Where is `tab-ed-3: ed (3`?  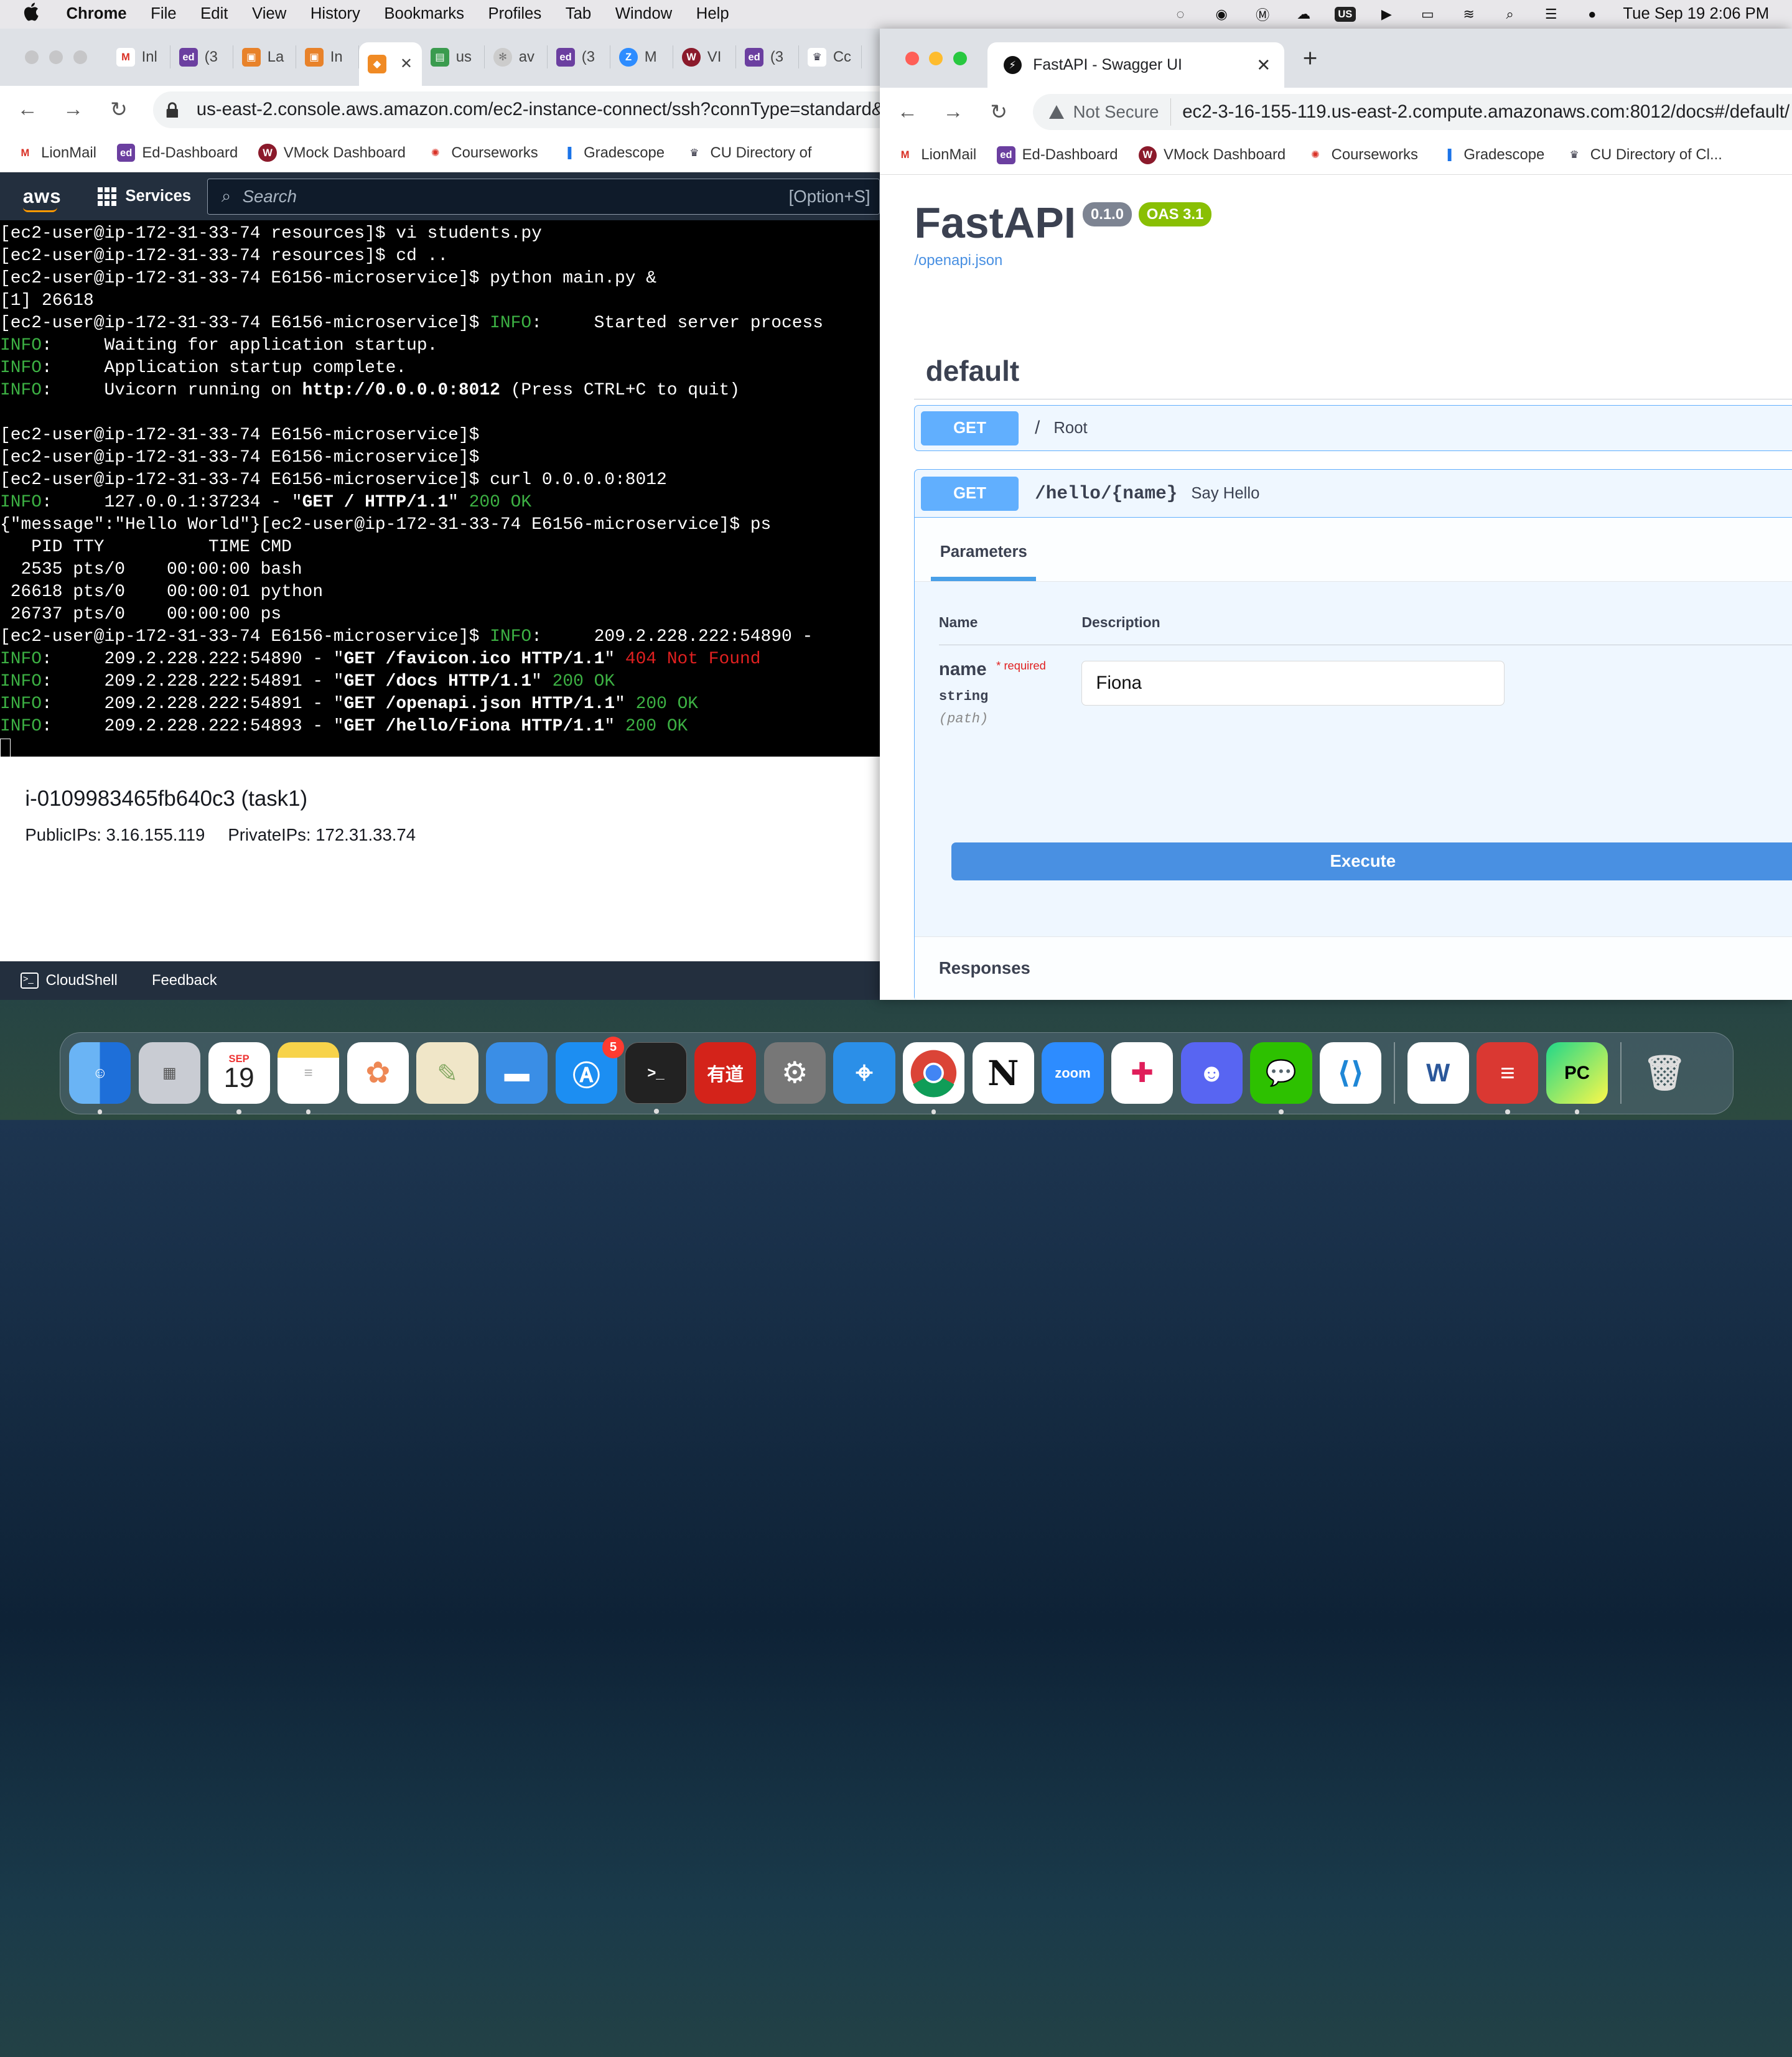 tab-ed-3: ed (3 is located at coordinates (767, 57).